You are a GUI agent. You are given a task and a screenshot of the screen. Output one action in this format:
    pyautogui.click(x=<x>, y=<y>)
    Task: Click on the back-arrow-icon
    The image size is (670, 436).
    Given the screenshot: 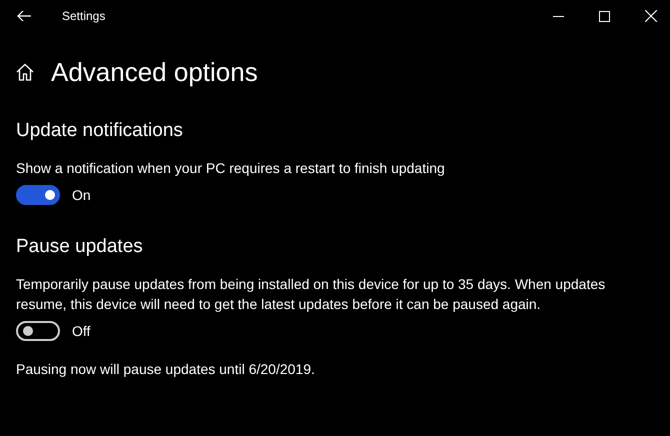 What is the action you would take?
    pyautogui.click(x=24, y=16)
    